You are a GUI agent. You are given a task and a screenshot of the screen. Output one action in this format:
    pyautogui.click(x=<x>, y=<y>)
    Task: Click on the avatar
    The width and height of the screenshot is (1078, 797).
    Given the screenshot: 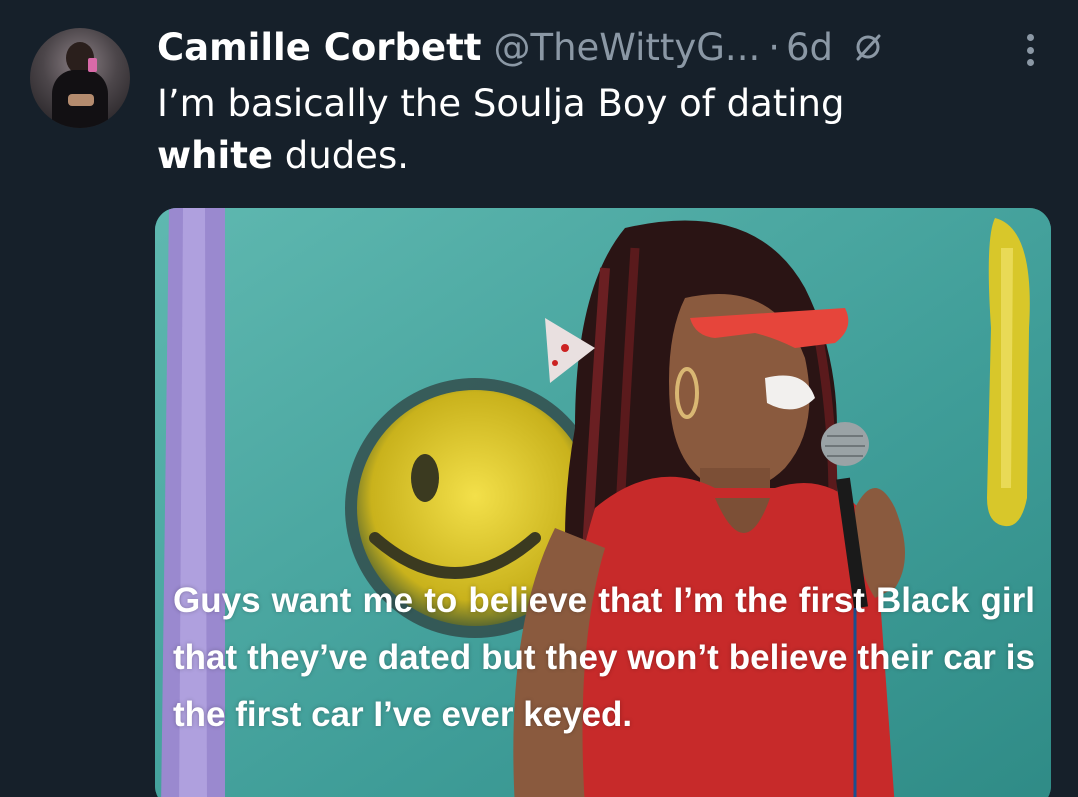 What is the action you would take?
    pyautogui.click(x=80, y=78)
    